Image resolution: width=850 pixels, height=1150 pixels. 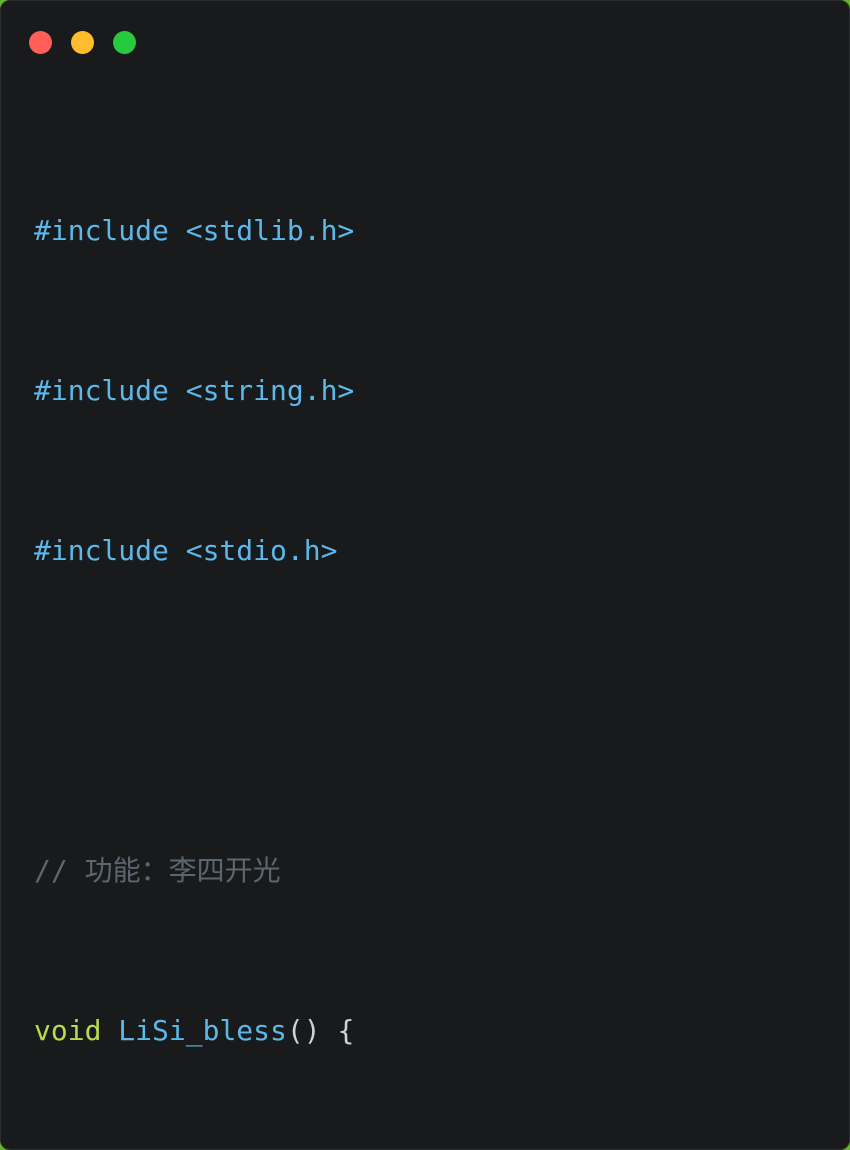 I want to click on token-header-name: <stdio.h>, so click(x=253, y=550).